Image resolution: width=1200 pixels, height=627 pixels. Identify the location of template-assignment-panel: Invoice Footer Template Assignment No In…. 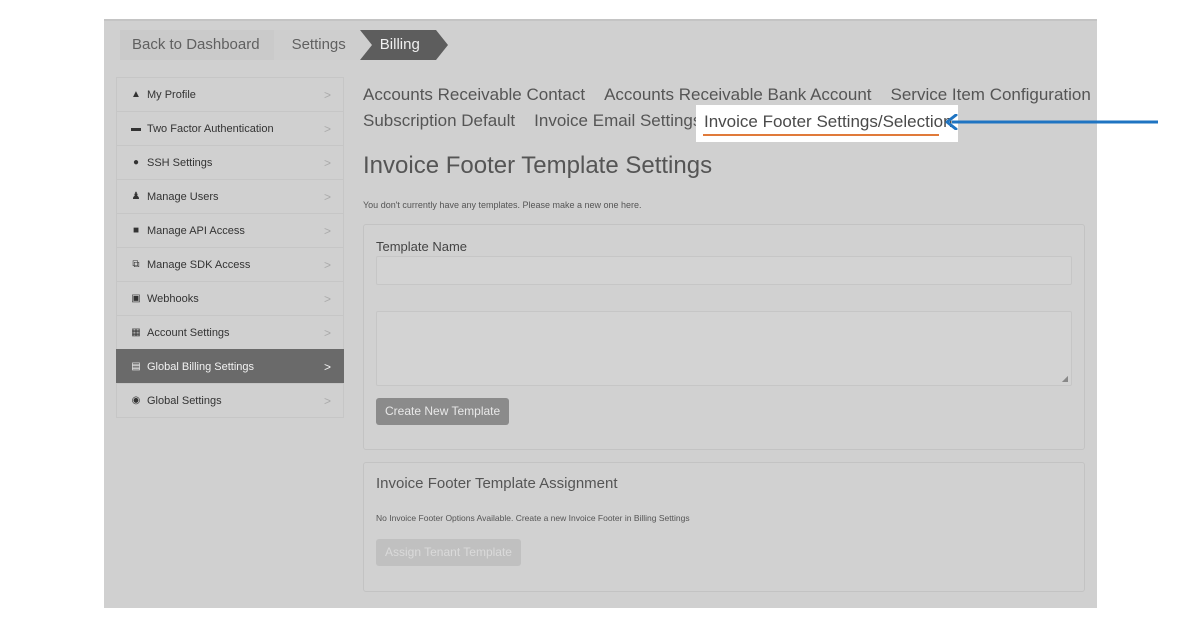
(724, 527).